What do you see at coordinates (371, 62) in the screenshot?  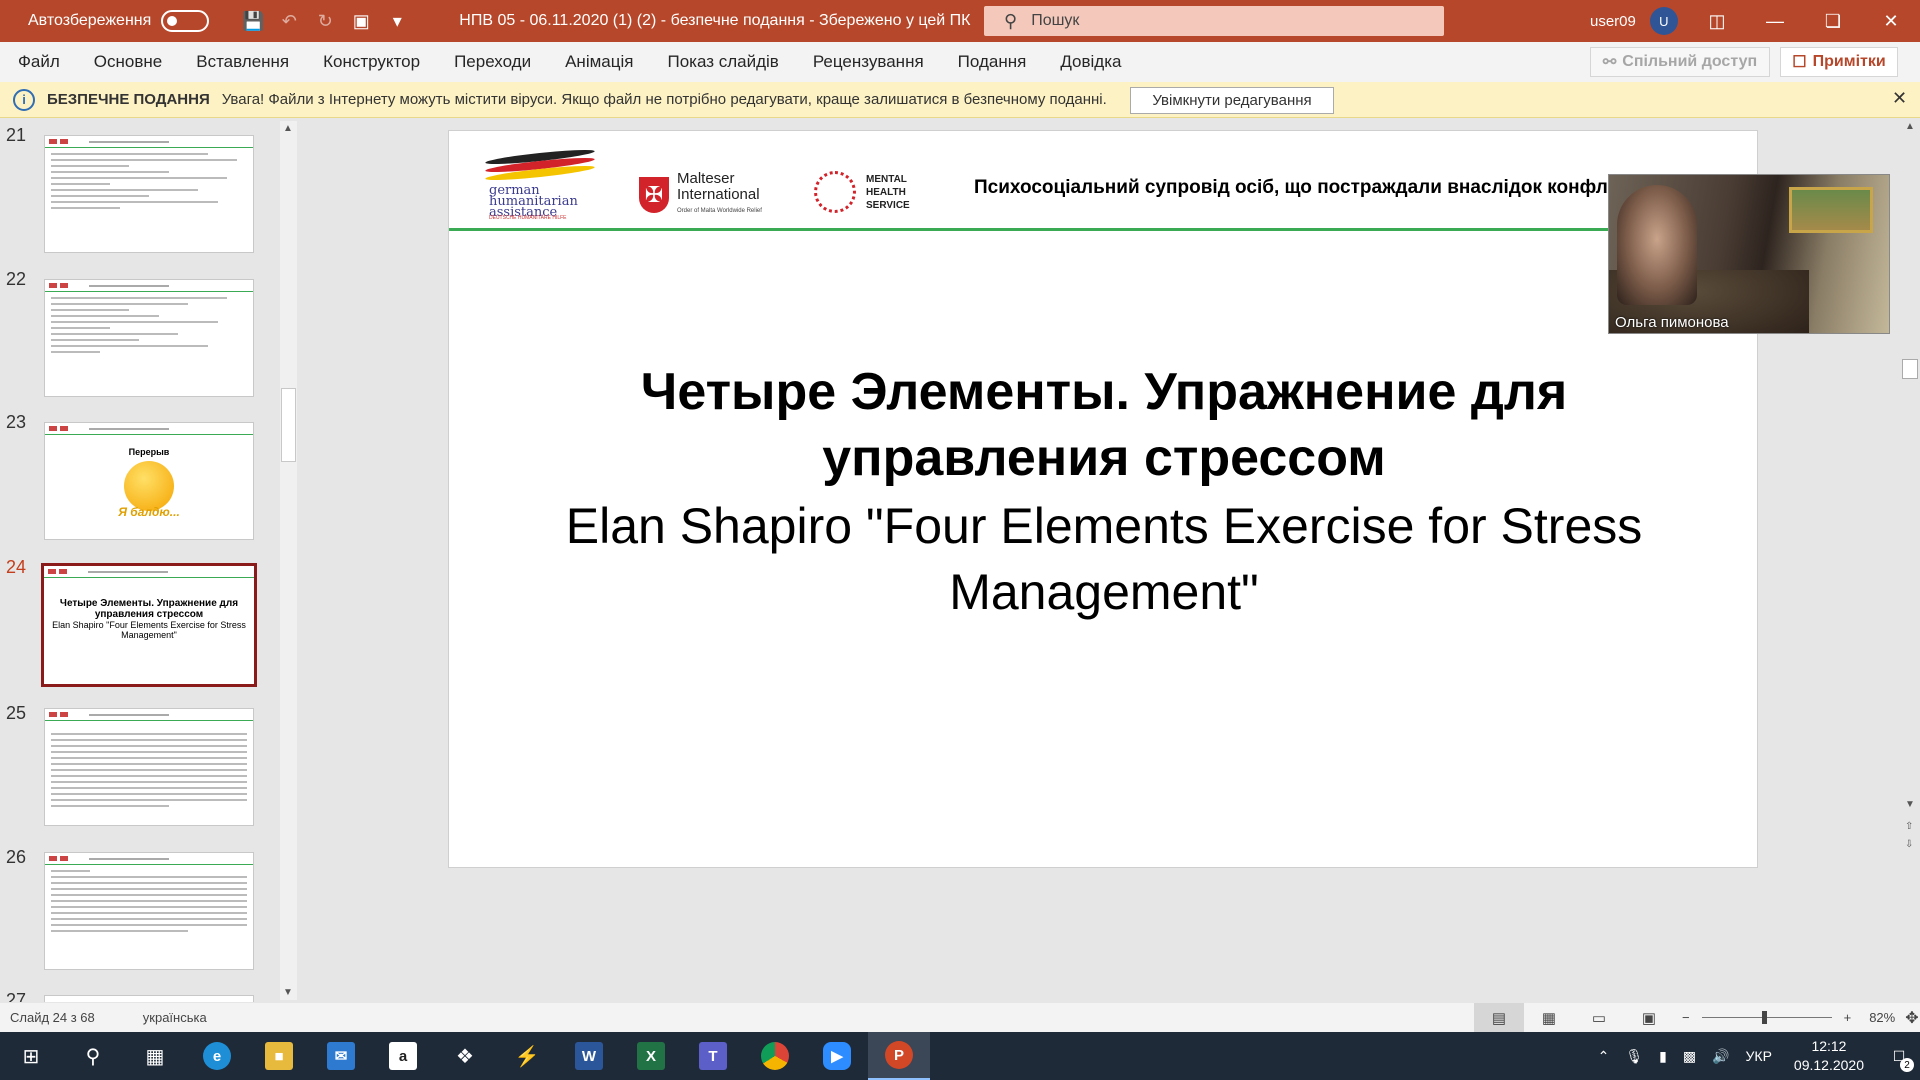 I see `tab-design: Конструктор` at bounding box center [371, 62].